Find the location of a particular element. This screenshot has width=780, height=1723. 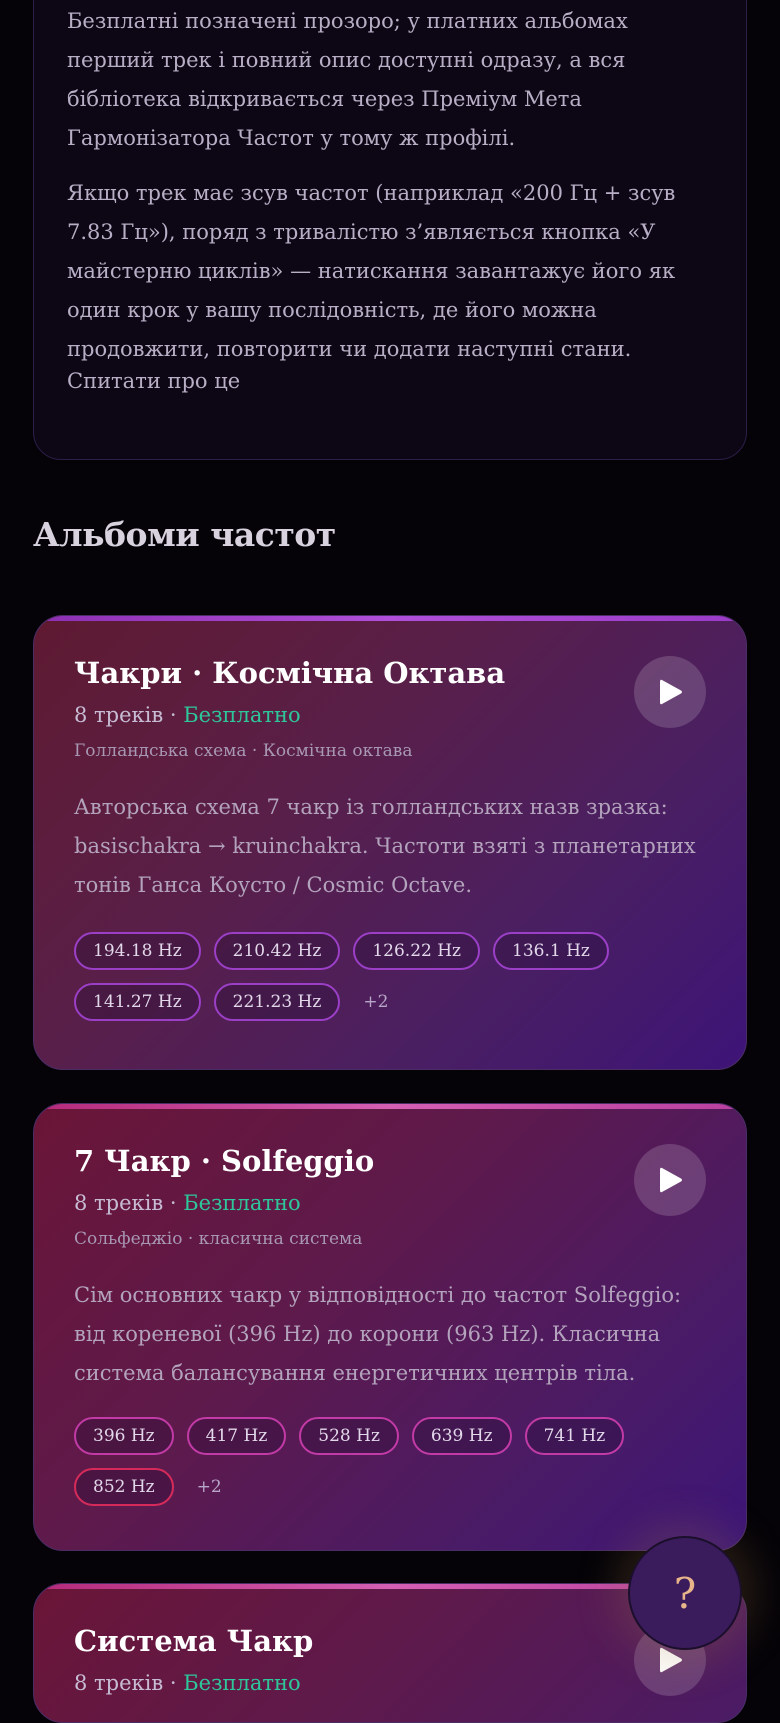

frequency-chip: 639 Hz is located at coordinates (461, 1436).